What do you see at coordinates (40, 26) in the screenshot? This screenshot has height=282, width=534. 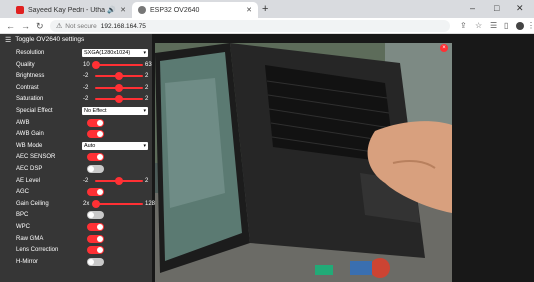 I see `reload-icon: ↻` at bounding box center [40, 26].